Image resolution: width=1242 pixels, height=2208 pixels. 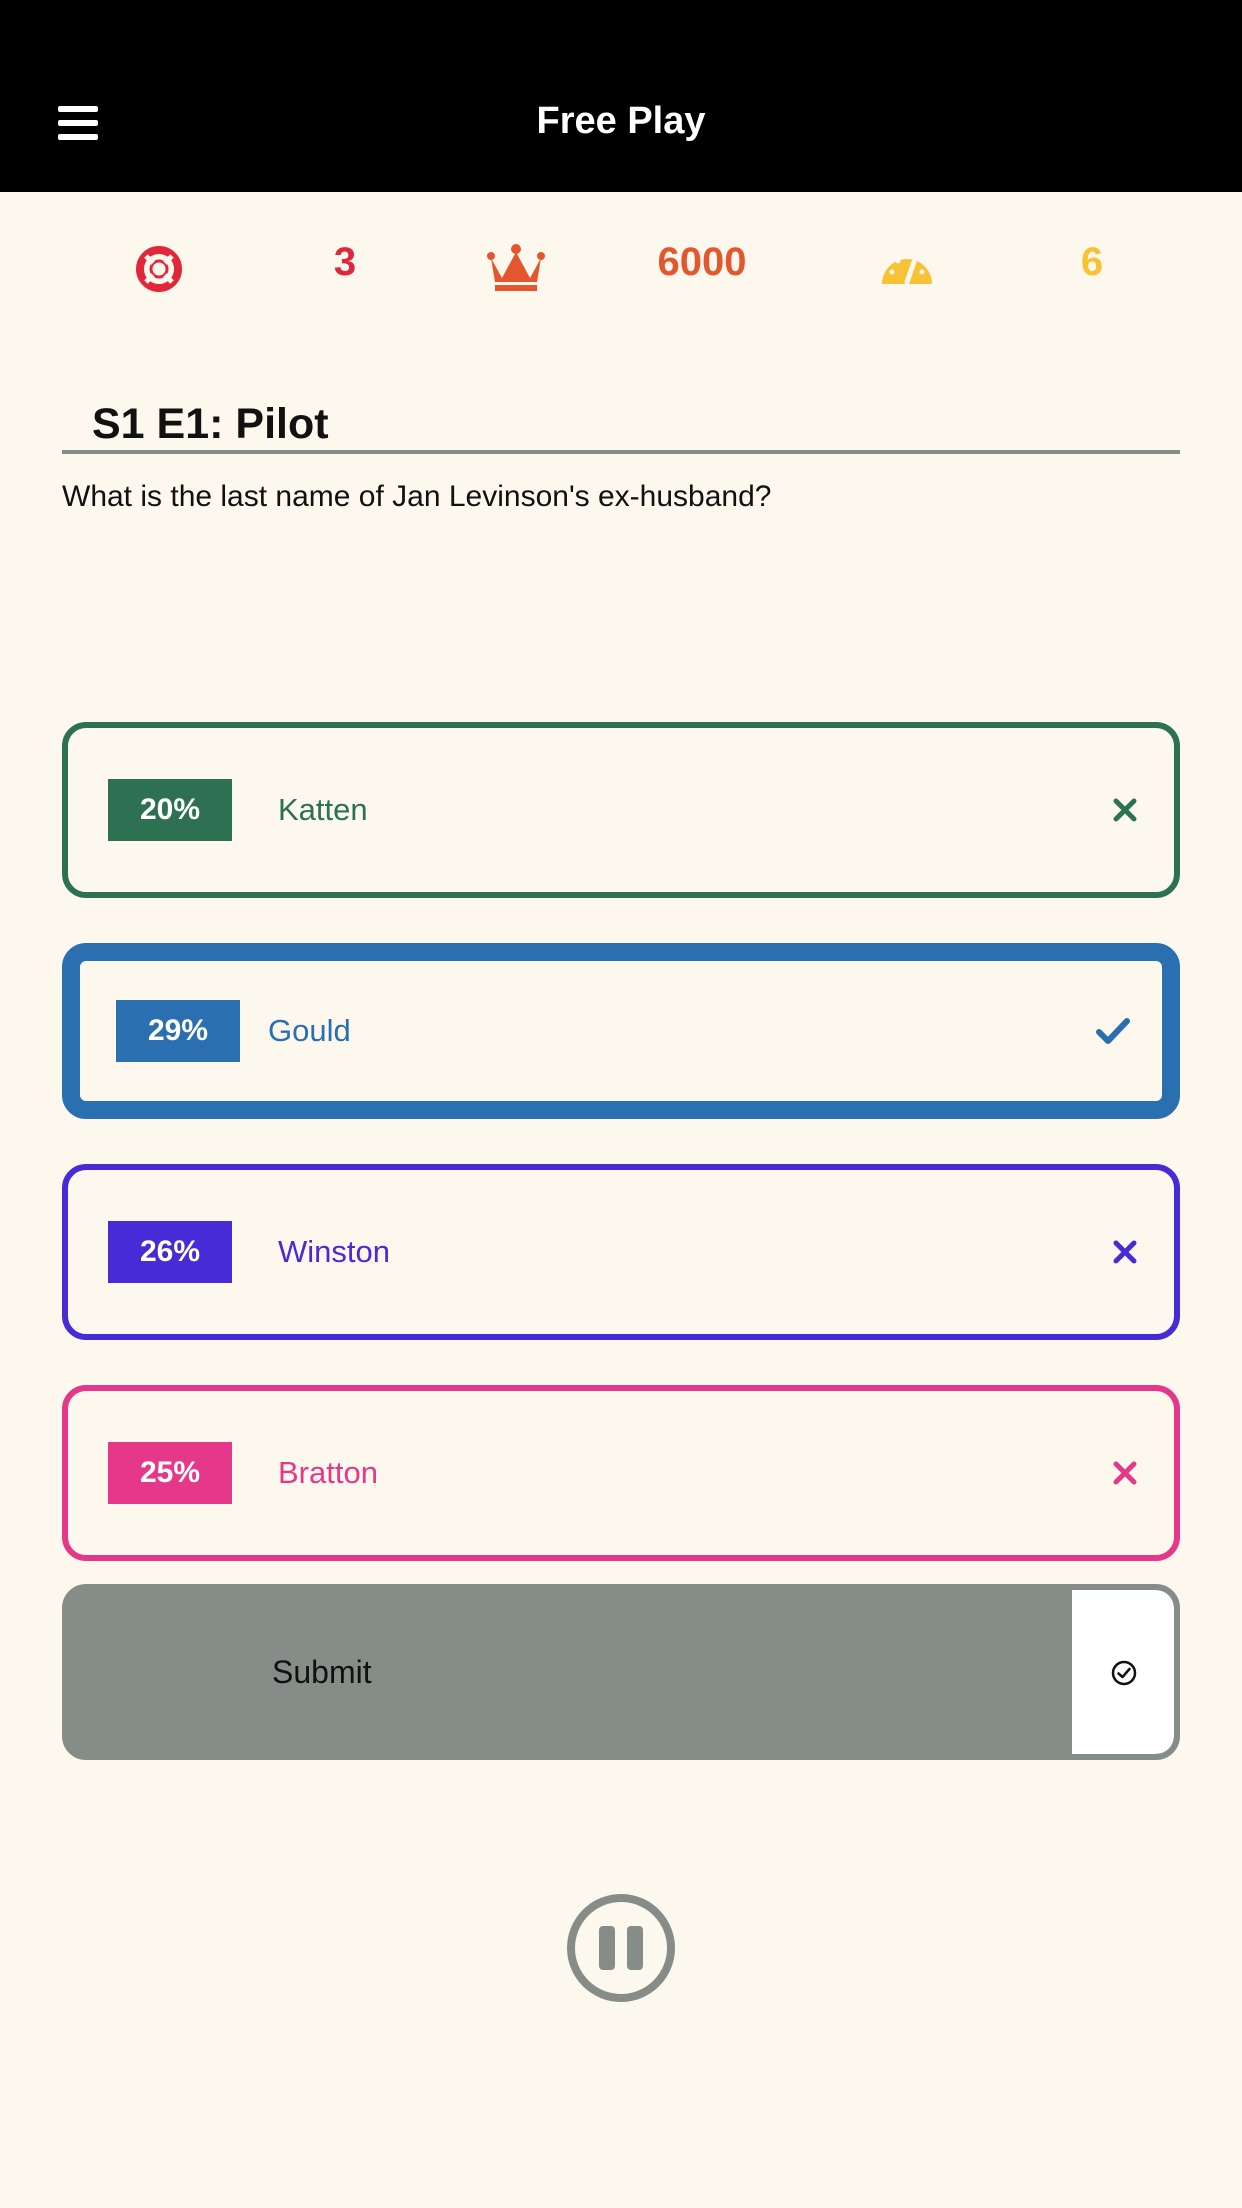 What do you see at coordinates (621, 1031) in the screenshot?
I see `answer-option-gould: 29% Gould` at bounding box center [621, 1031].